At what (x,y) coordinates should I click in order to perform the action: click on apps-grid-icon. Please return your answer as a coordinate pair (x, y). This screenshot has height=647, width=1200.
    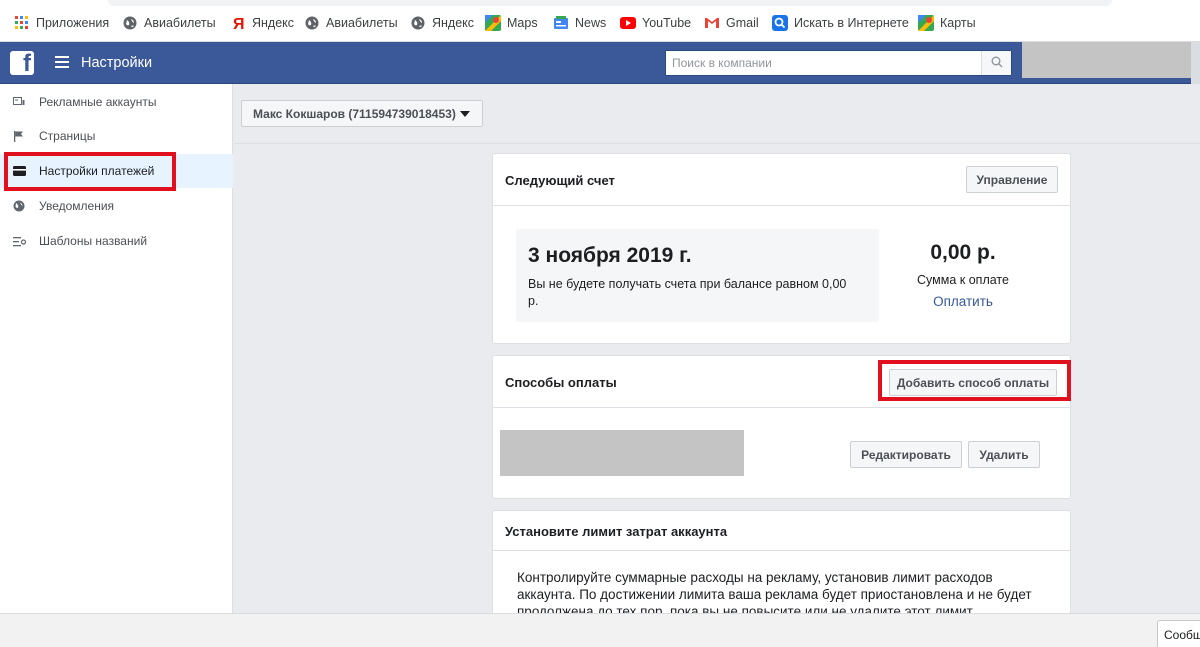
    Looking at the image, I should click on (22, 23).